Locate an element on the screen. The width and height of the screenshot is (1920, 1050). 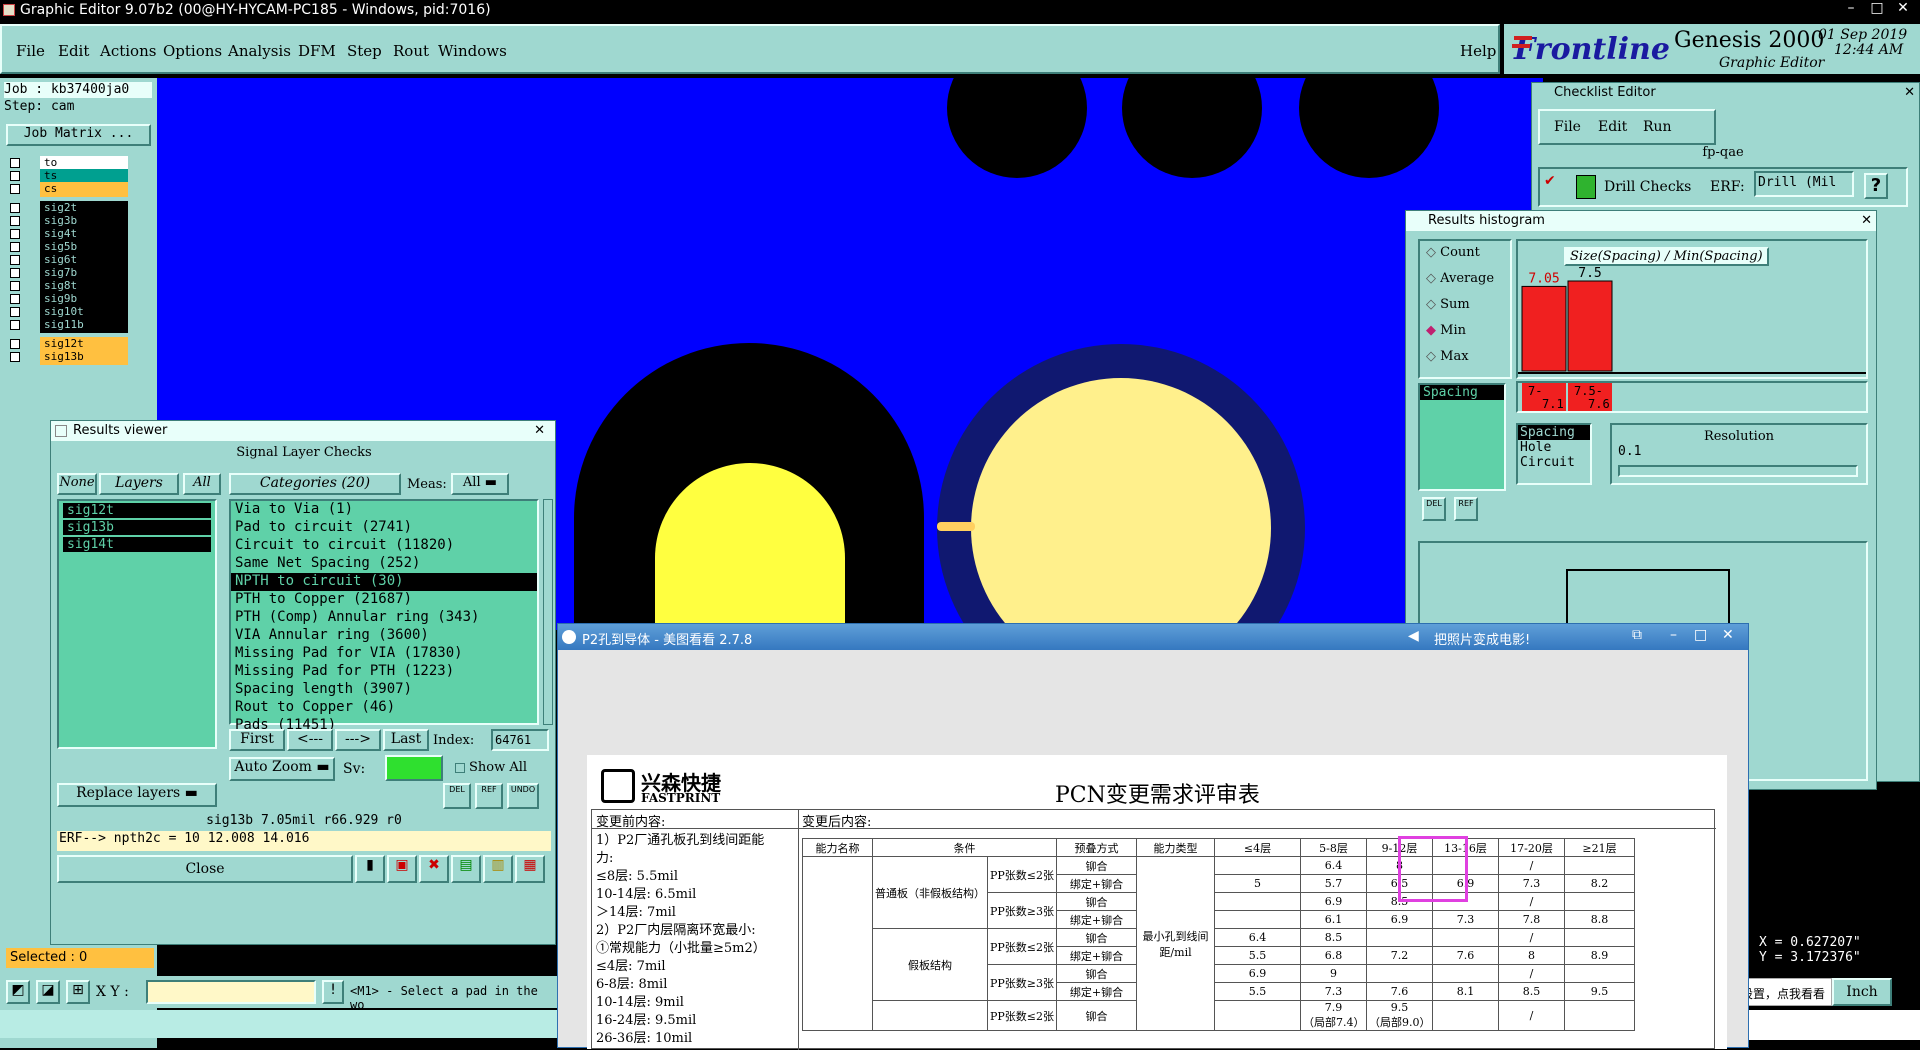
checklist-menu-edit: Edit is located at coordinates (1612, 127).